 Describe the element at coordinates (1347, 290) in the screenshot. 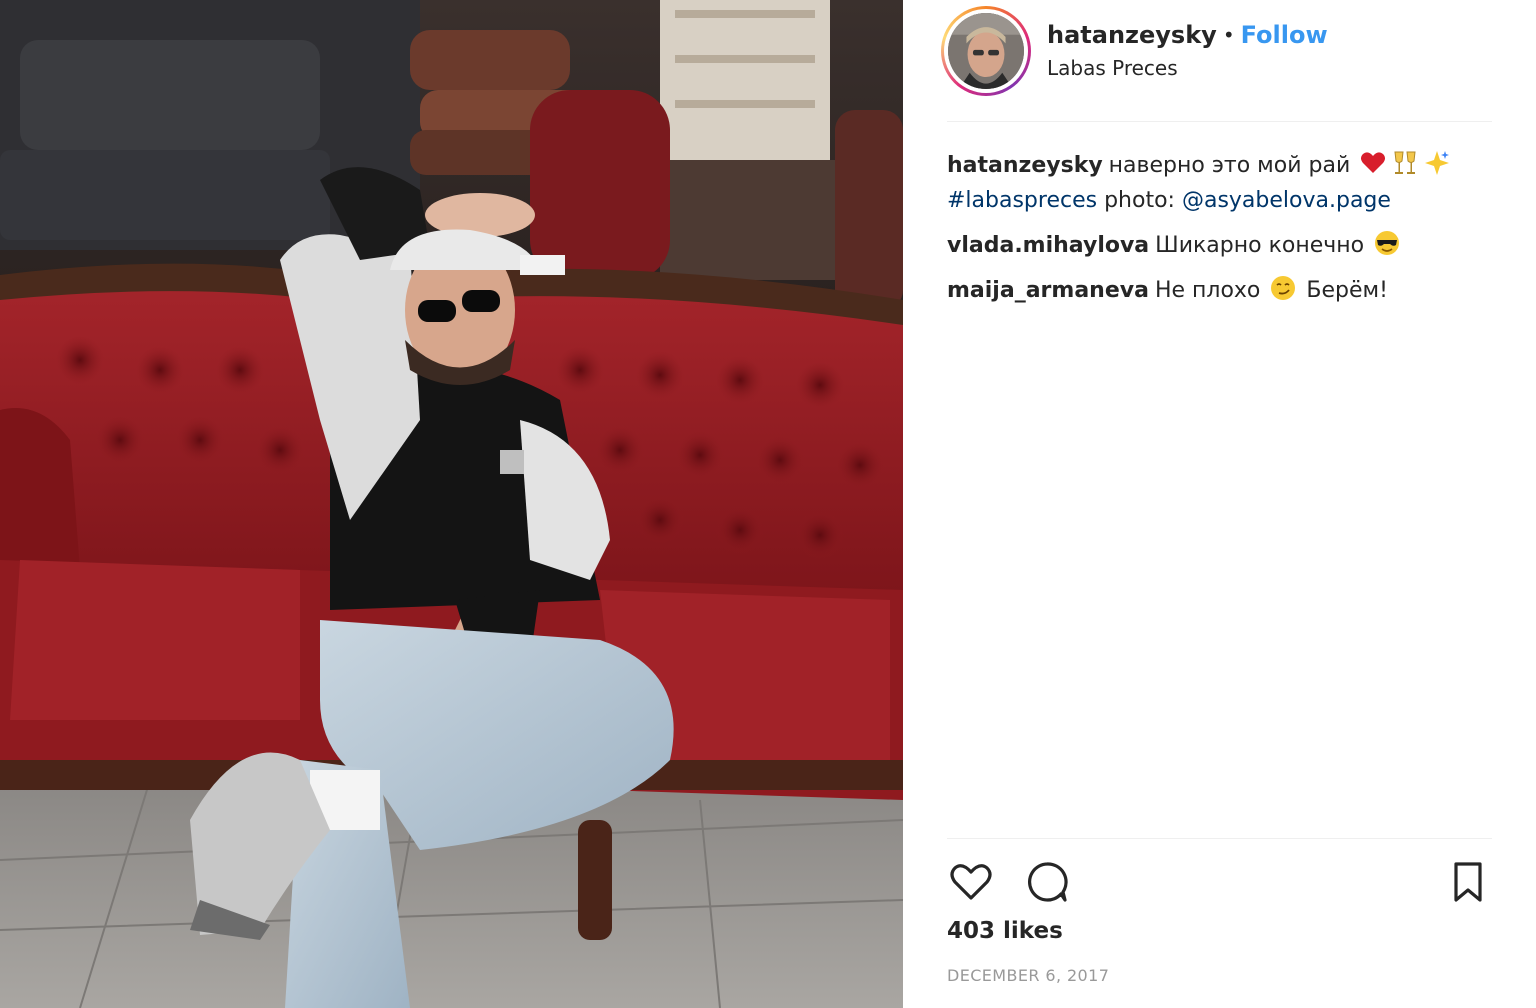

I see `comment-text-after: Берём!` at that location.